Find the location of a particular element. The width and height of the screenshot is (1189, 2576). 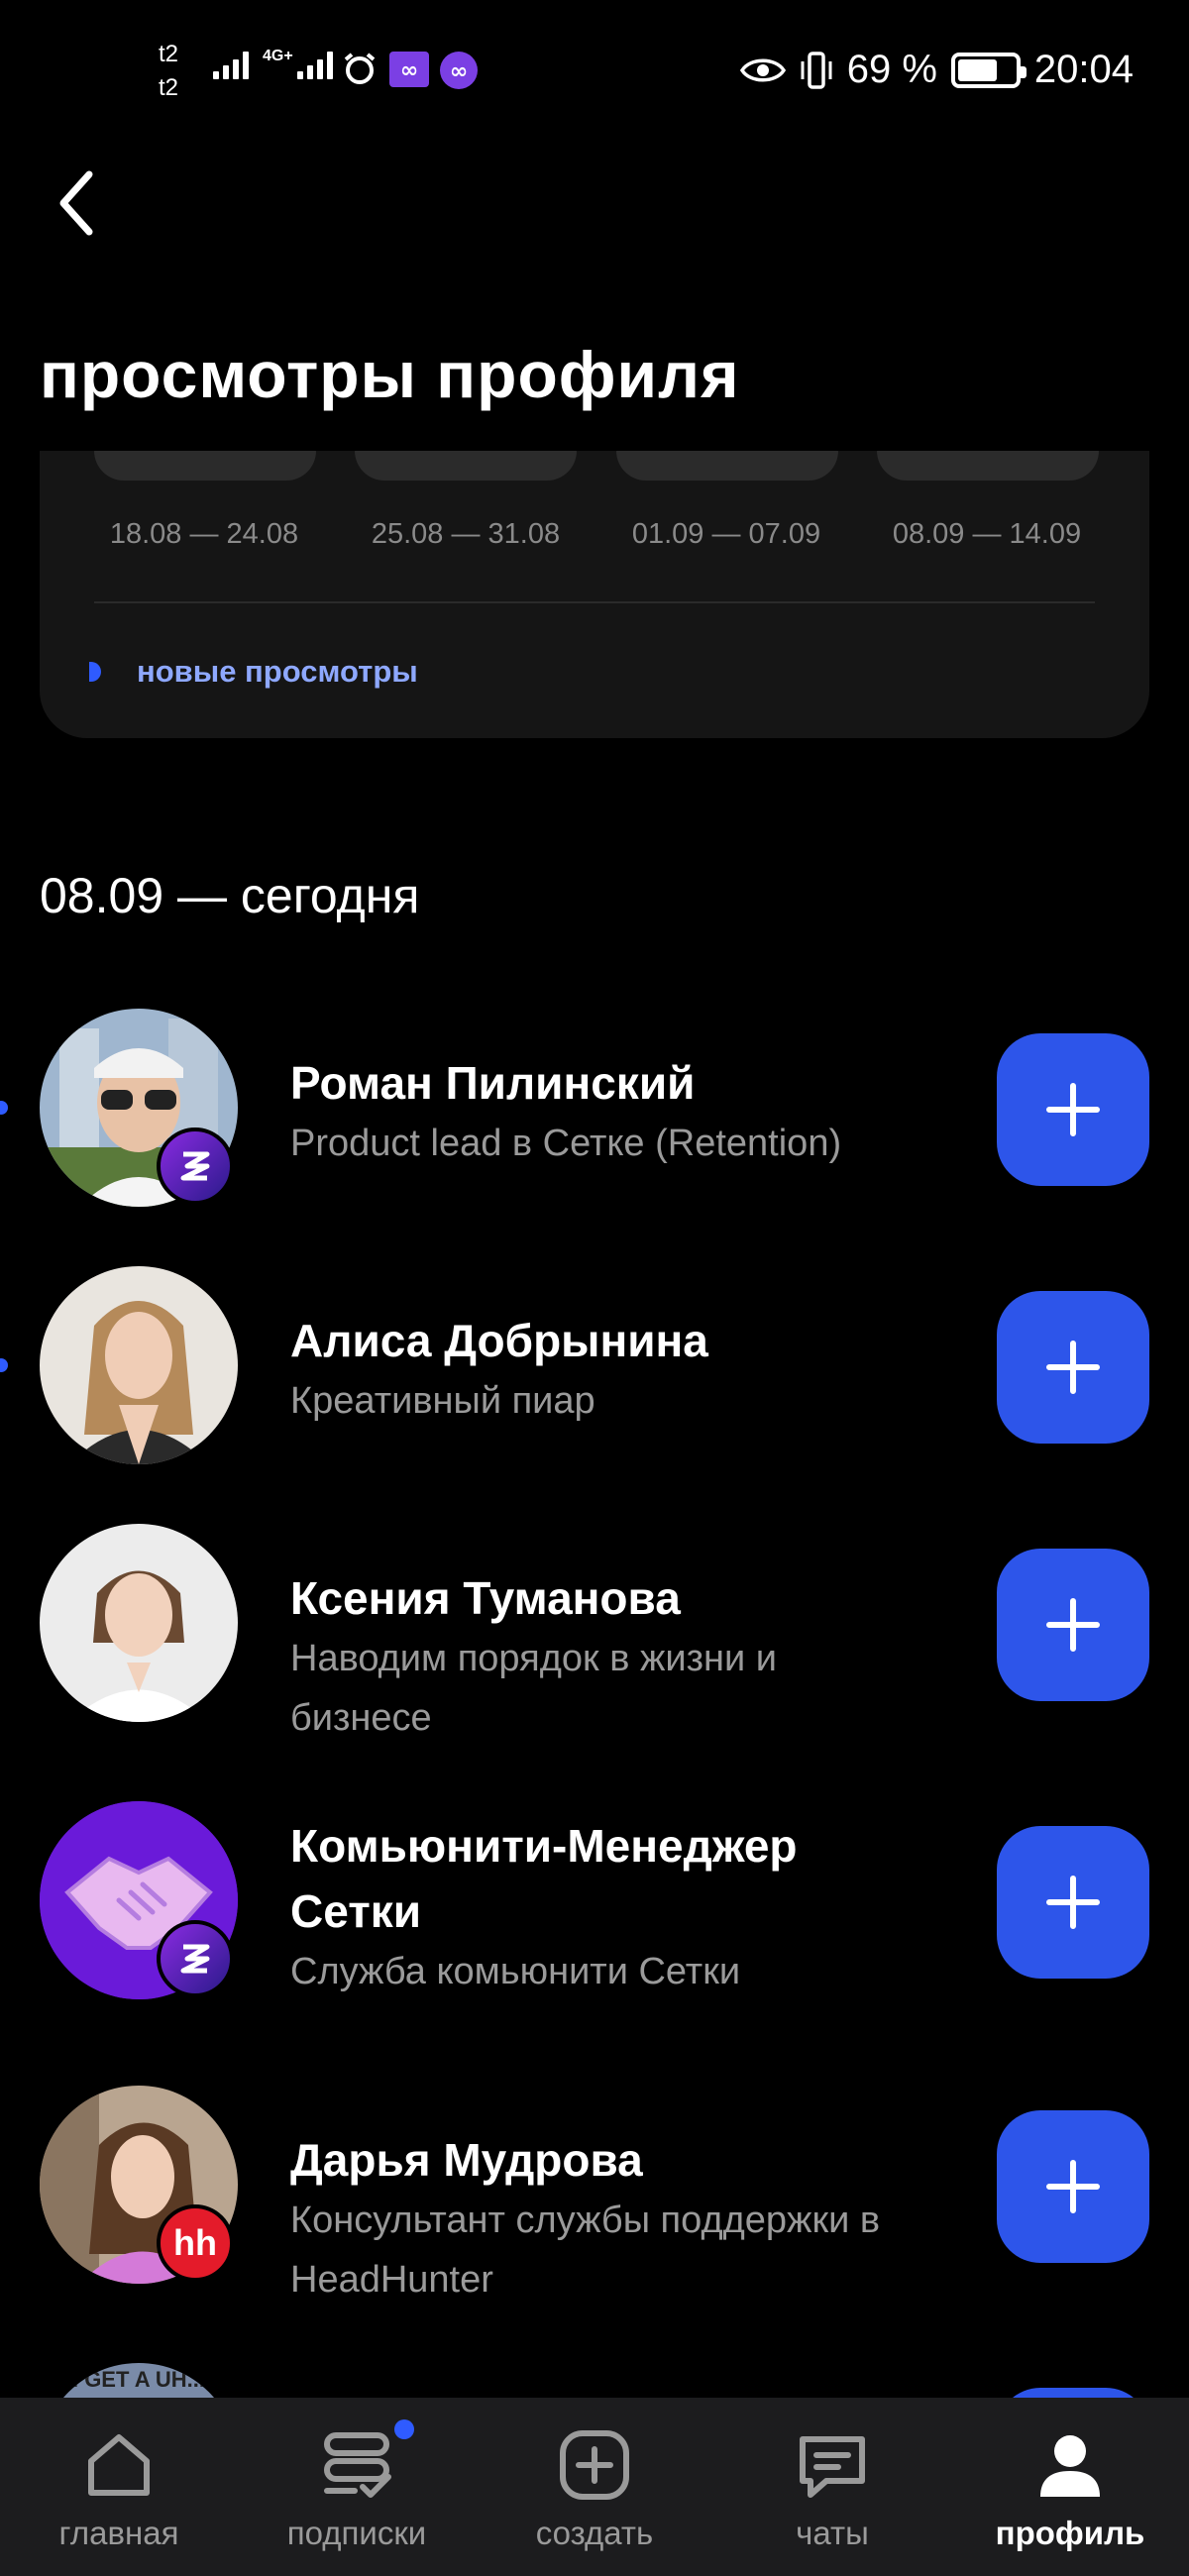

section-title: 08.09 — сегодня is located at coordinates (230, 895).